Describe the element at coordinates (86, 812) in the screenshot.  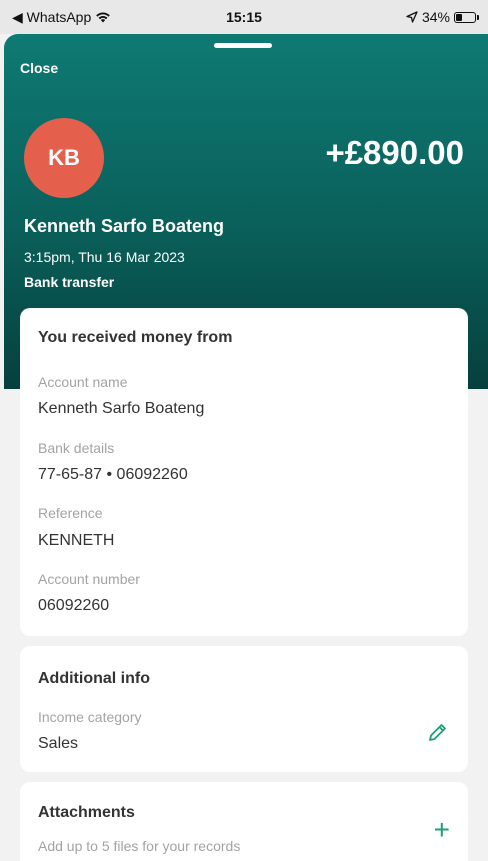
I see `card-title-attachments: Attachments` at that location.